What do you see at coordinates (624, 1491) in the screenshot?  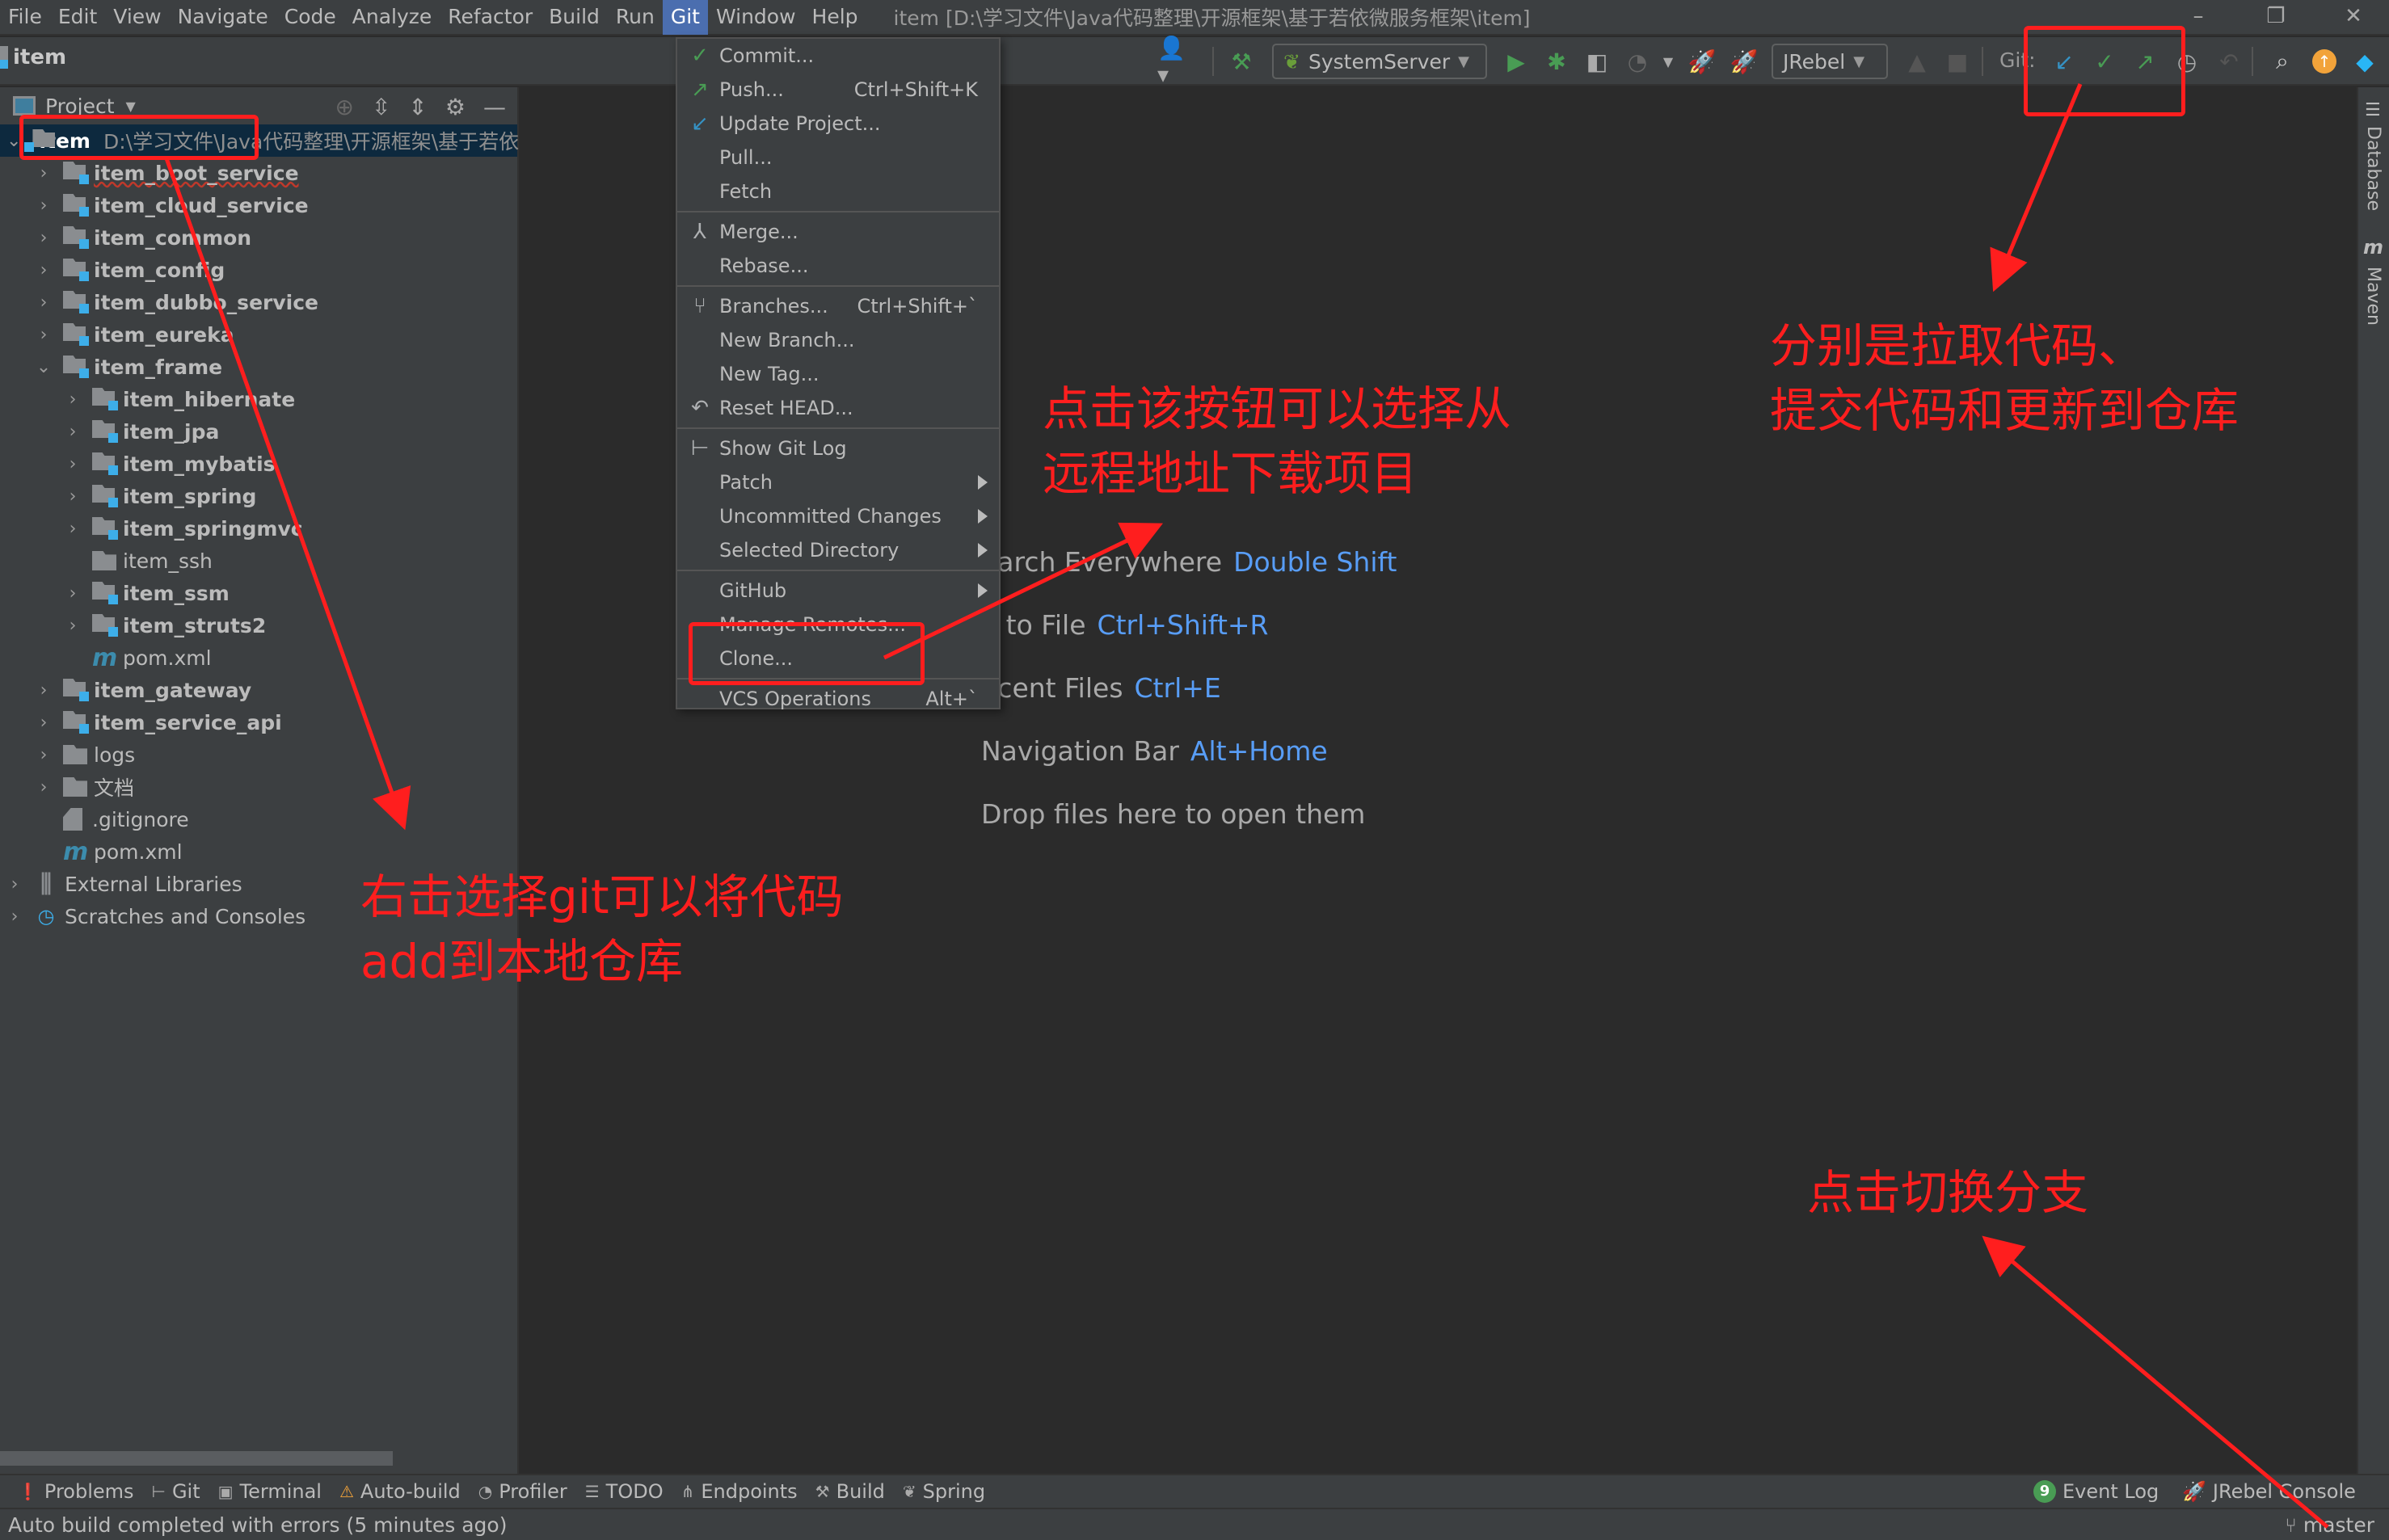 I see `tool-window-todo: ☰ TODO` at bounding box center [624, 1491].